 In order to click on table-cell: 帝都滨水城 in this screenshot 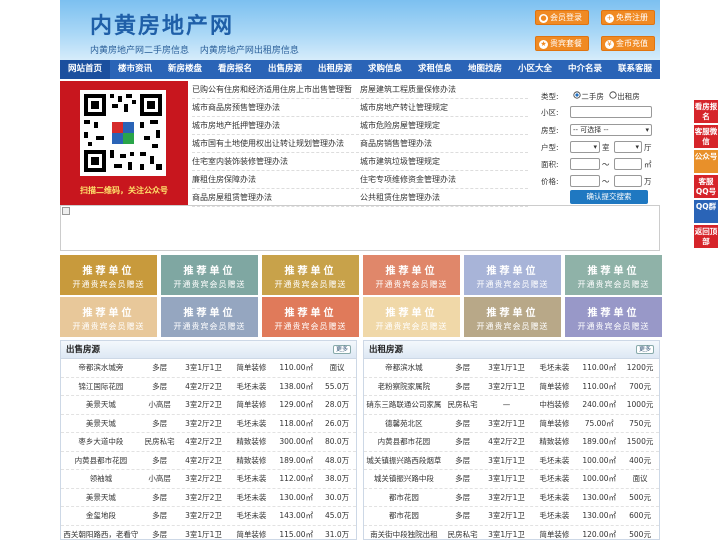, I will do `click(404, 368)`.